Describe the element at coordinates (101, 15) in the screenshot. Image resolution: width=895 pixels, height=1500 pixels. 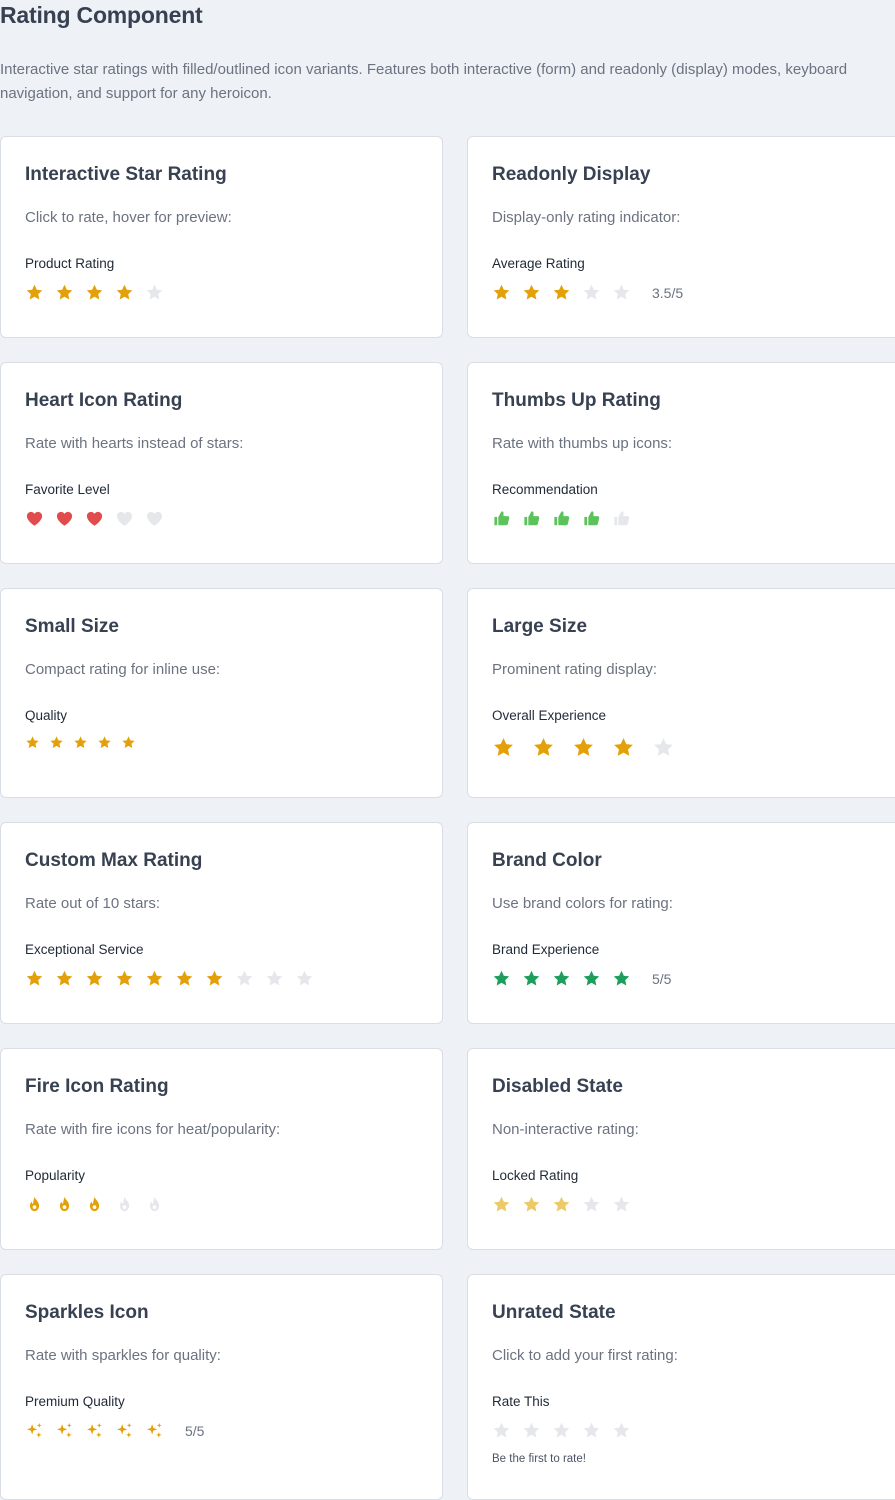
I see `page-title: Rating Component` at that location.